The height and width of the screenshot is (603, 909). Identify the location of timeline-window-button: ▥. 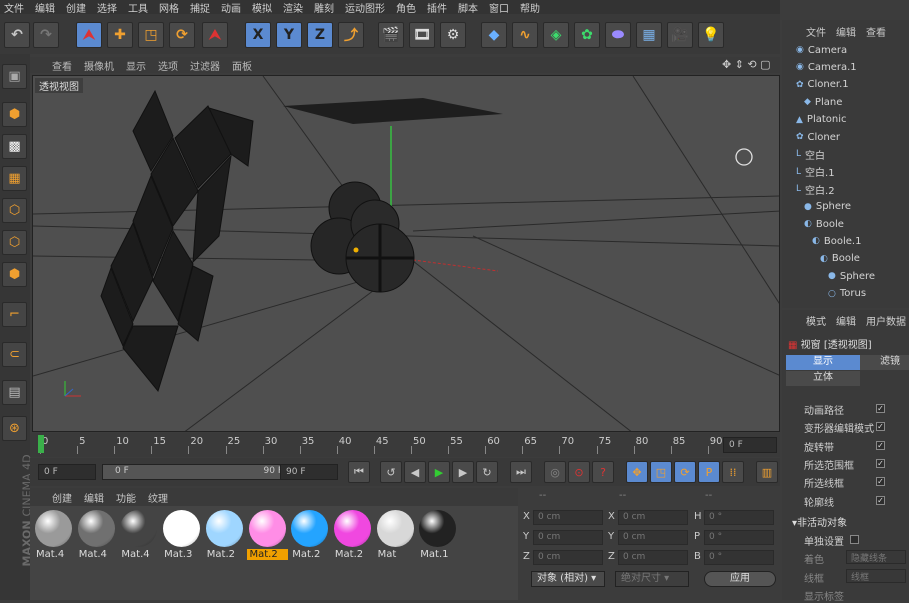
(767, 472).